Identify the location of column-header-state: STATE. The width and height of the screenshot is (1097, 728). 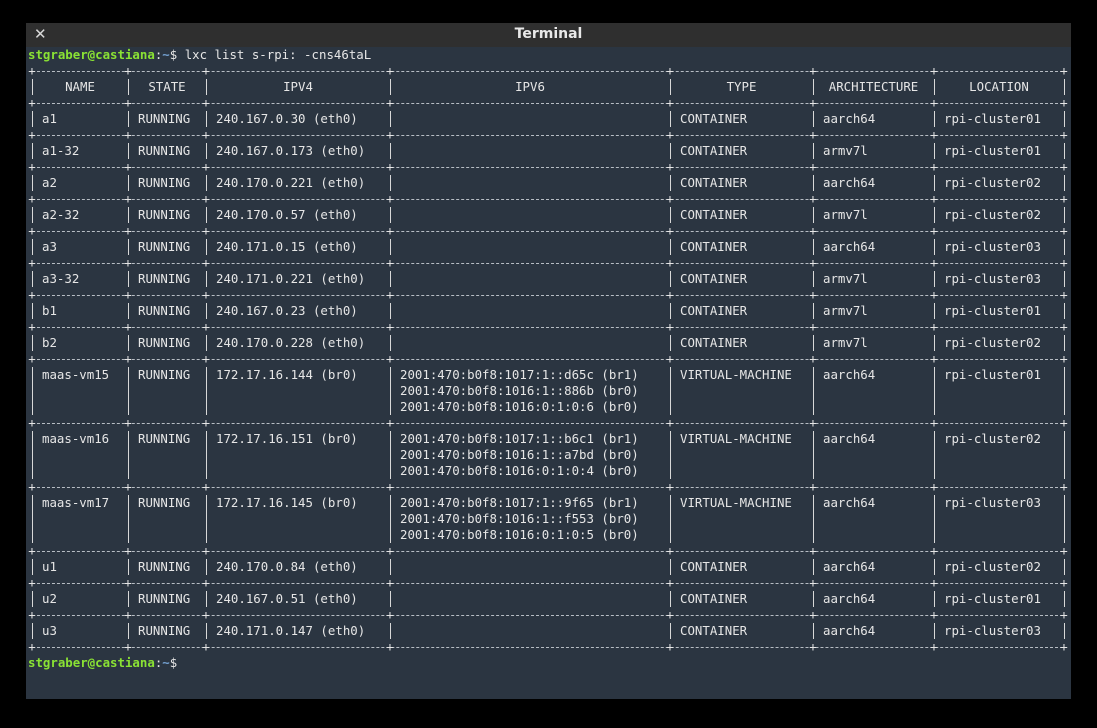
(167, 86).